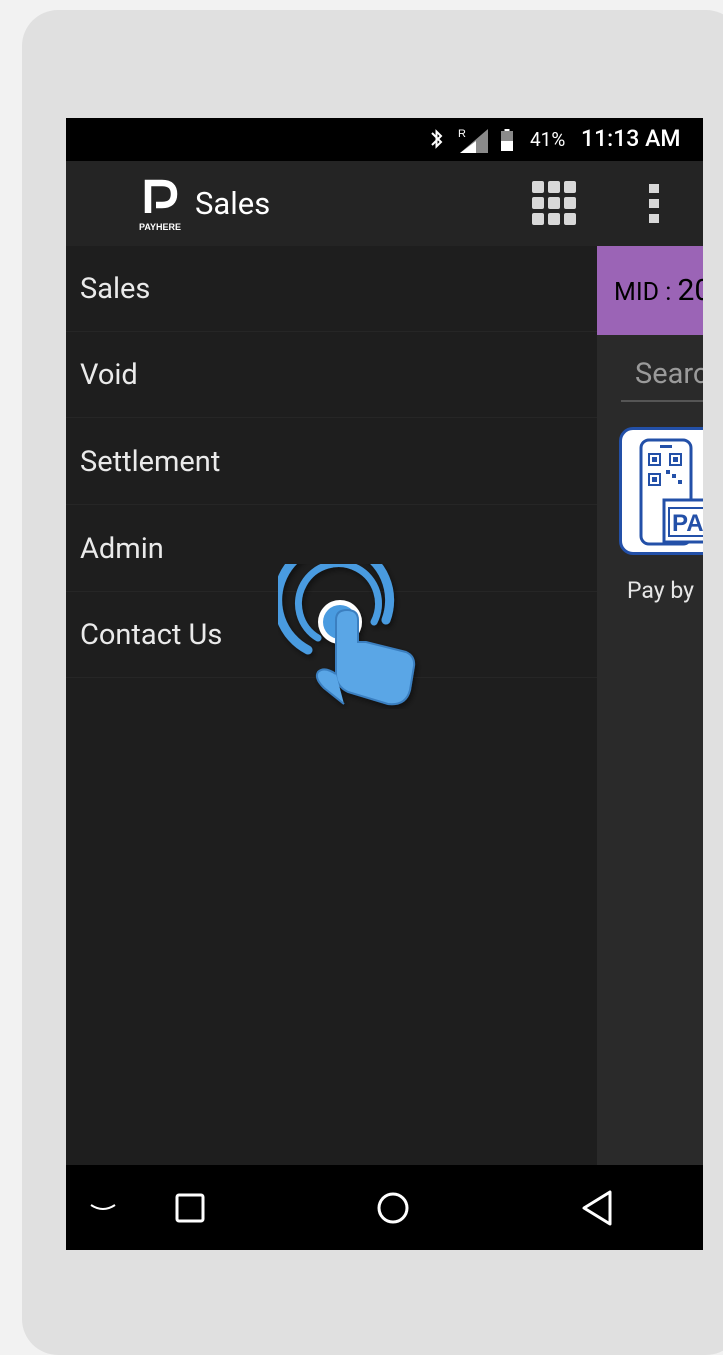 The height and width of the screenshot is (1355, 723). Describe the element at coordinates (687, 523) in the screenshot. I see `svg-text: PA` at that location.